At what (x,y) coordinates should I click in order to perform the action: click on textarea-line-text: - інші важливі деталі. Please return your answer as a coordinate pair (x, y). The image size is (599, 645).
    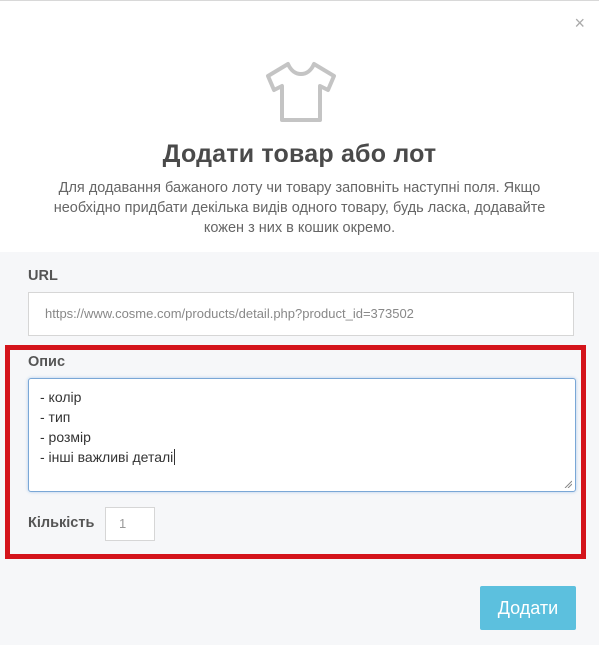
    Looking at the image, I should click on (107, 457).